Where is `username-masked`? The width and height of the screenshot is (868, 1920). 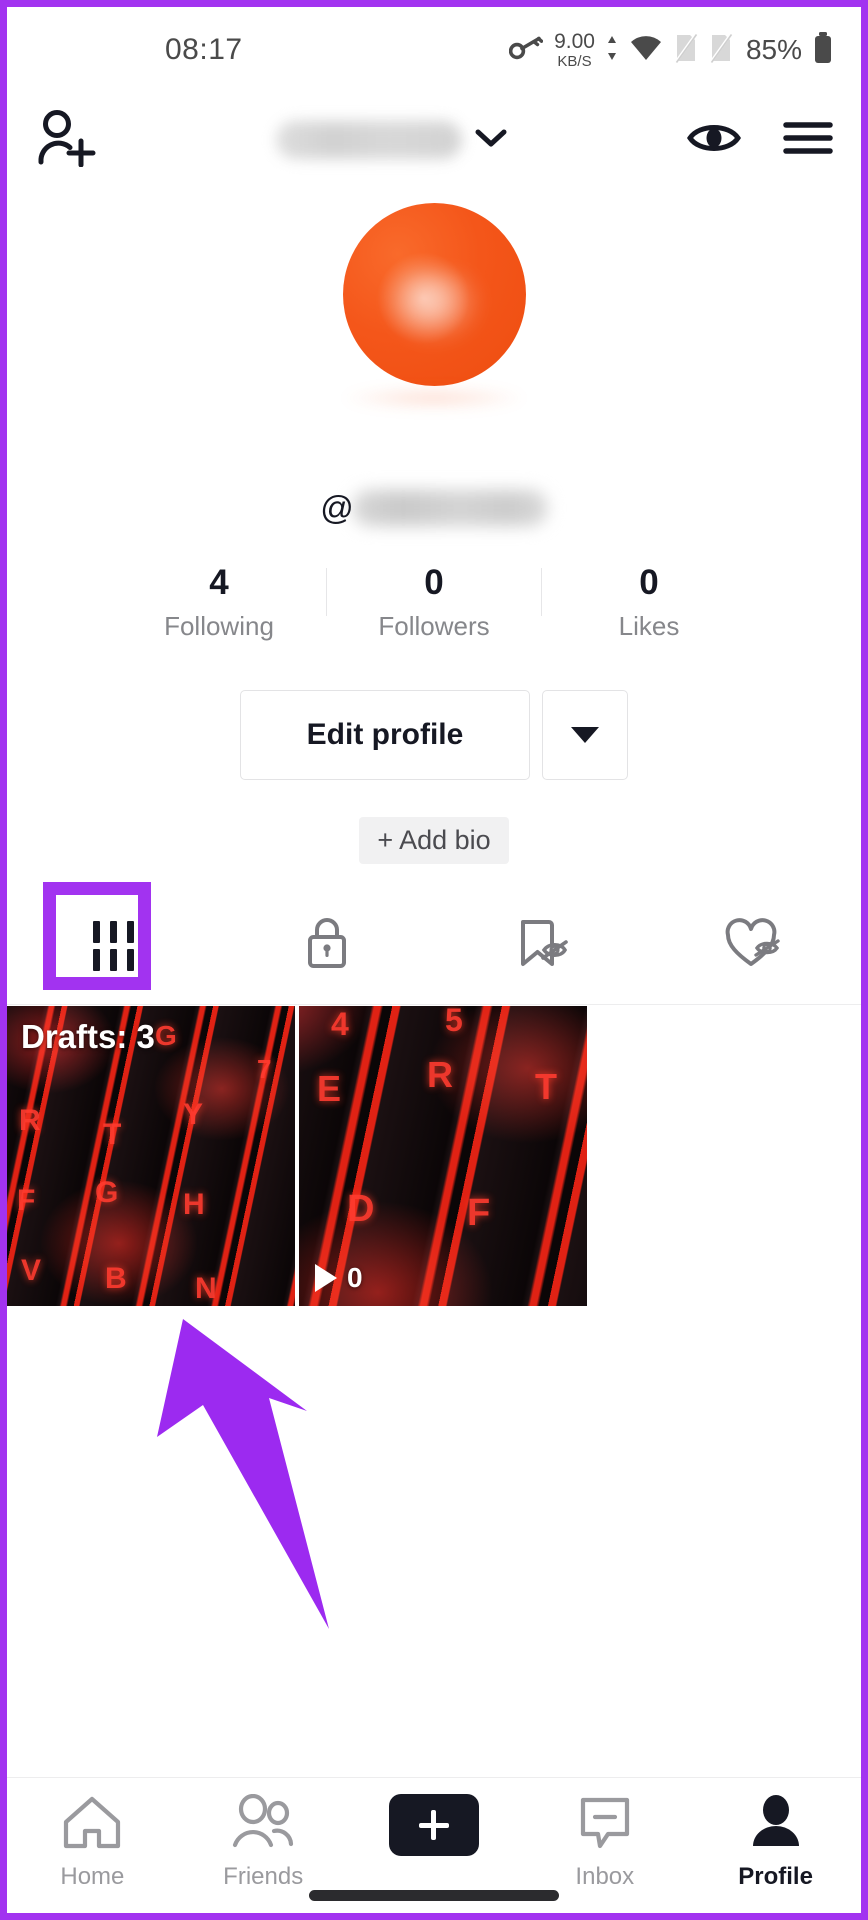
username-masked is located at coordinates (369, 140).